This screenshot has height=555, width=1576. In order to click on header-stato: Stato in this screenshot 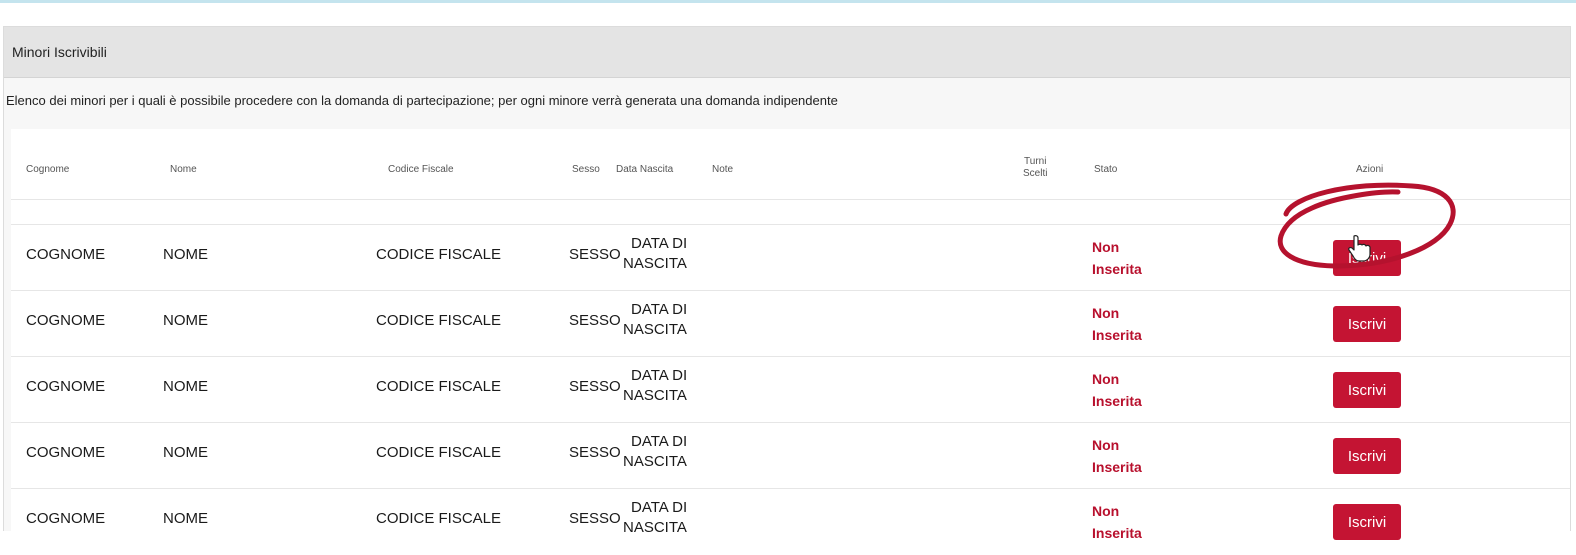, I will do `click(1106, 169)`.